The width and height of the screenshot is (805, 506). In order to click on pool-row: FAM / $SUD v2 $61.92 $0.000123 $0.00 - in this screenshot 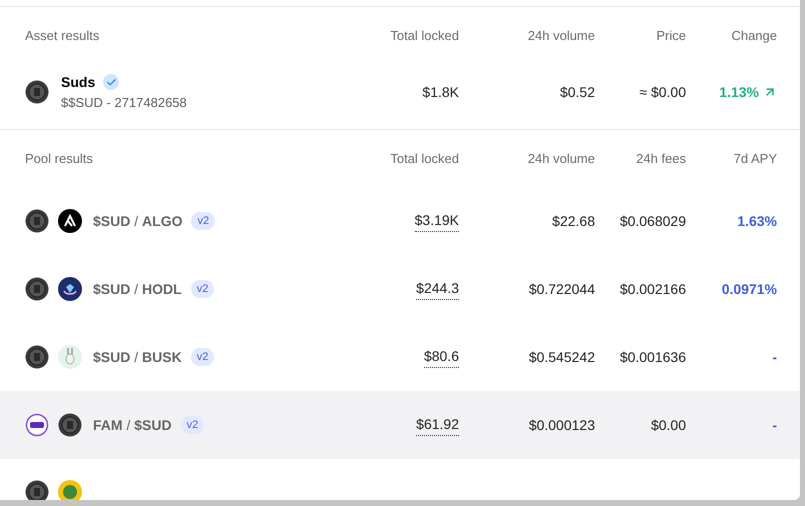, I will do `click(400, 425)`.